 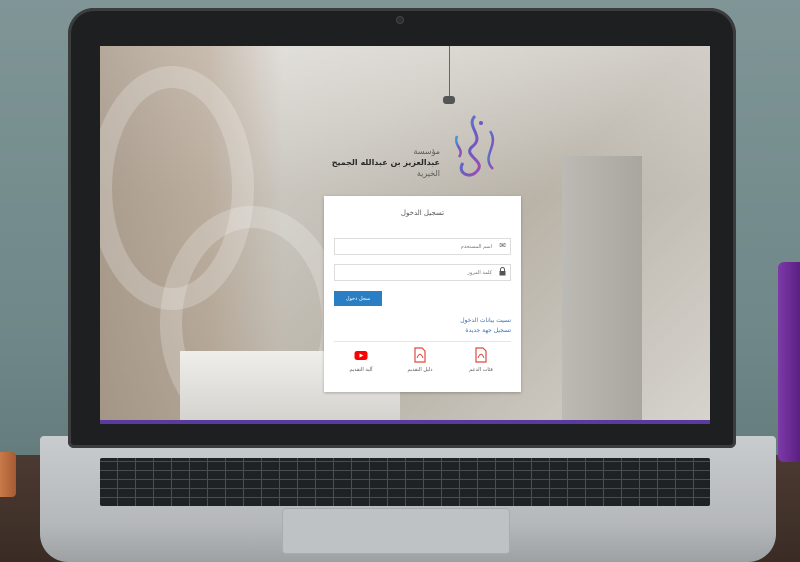 I want to click on purple-object, so click(x=789, y=362).